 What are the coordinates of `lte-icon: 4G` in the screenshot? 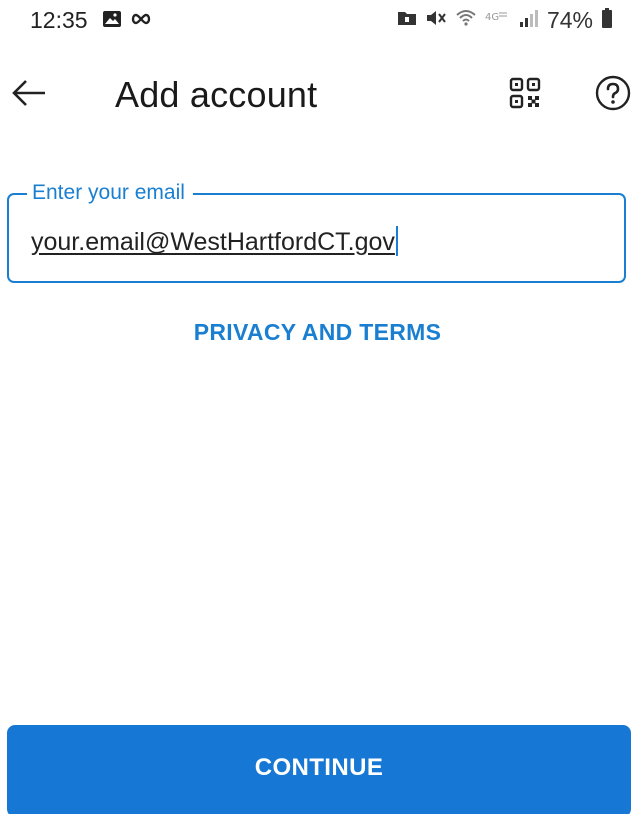 It's located at (498, 20).